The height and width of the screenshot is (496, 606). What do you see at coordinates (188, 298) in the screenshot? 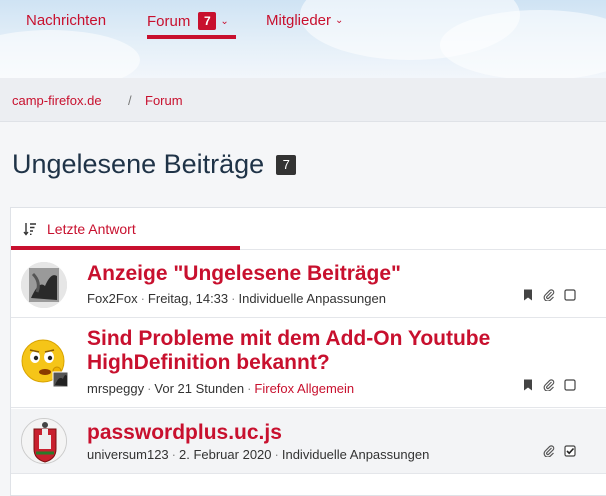
I see `thread-time-link: Freitag, 14:33` at bounding box center [188, 298].